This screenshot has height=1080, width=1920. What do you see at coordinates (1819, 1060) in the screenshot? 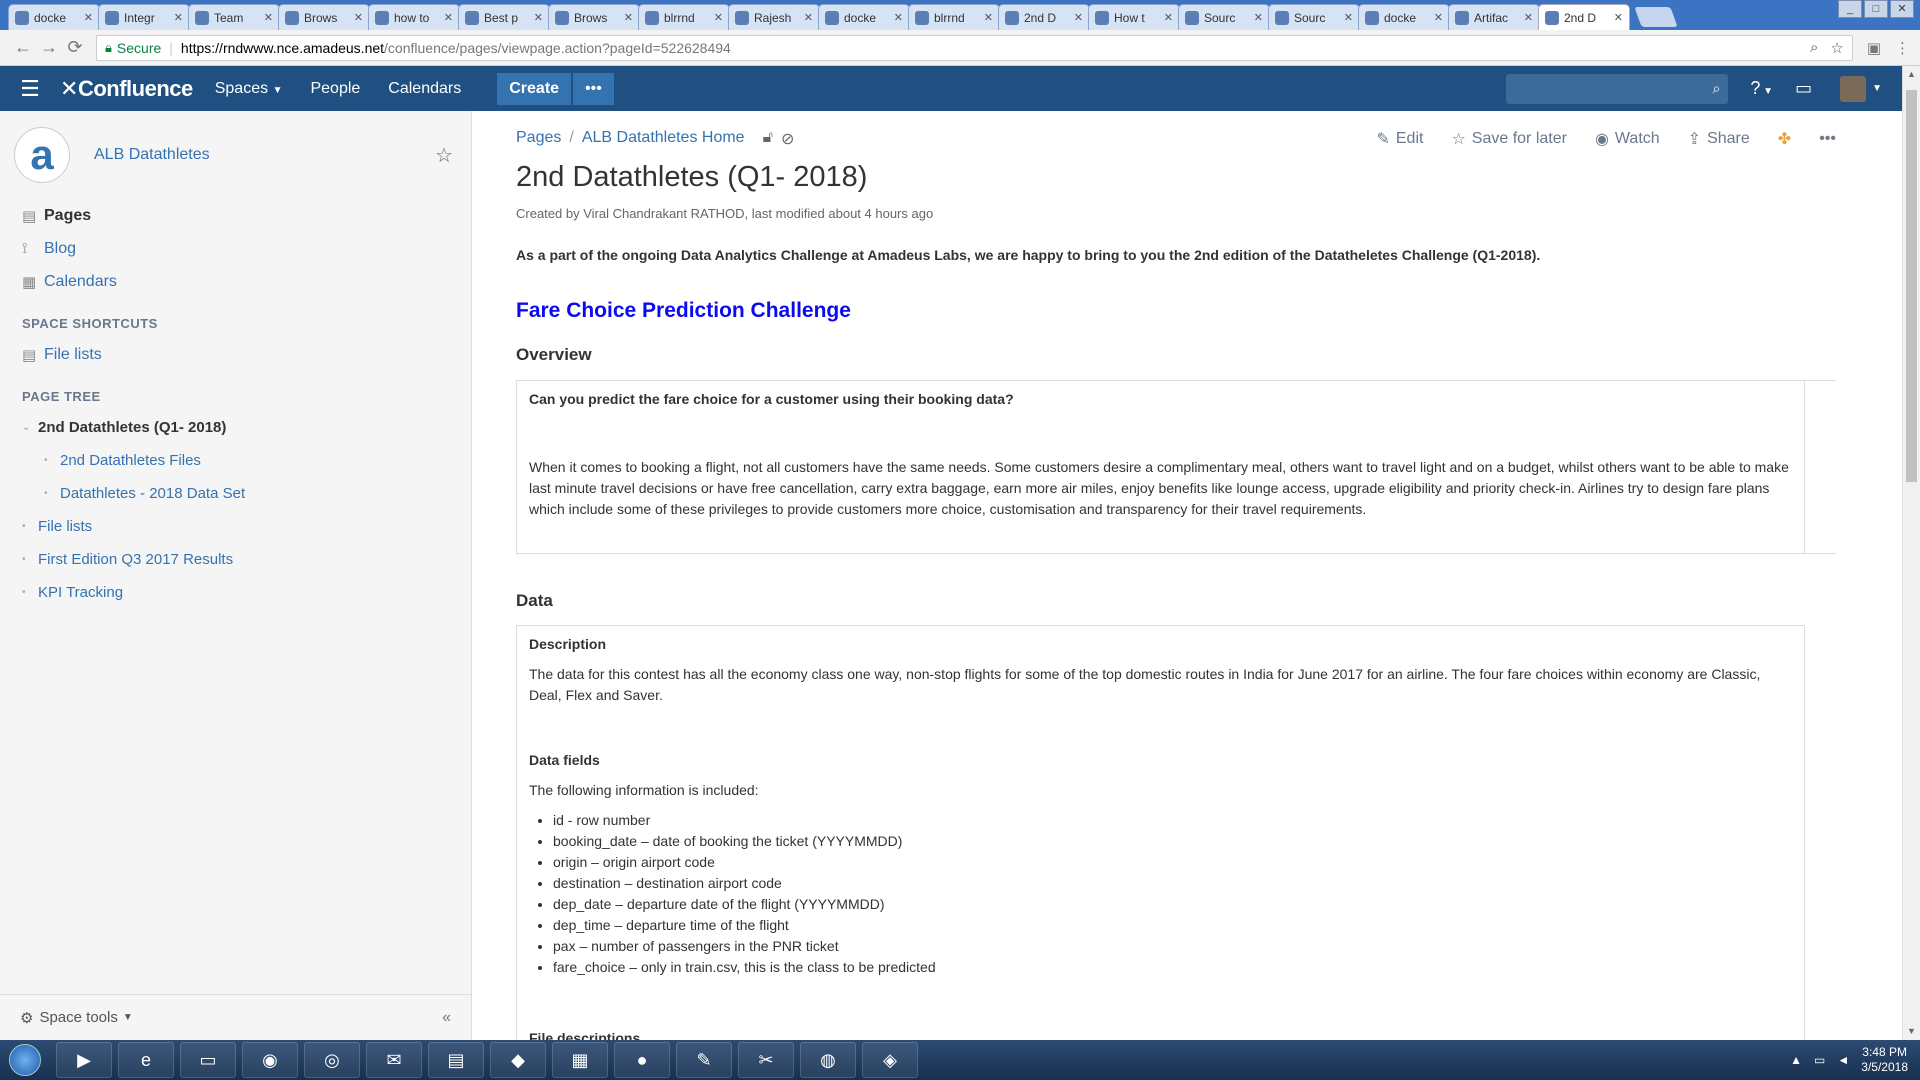
I see `network-icon: ▭` at bounding box center [1819, 1060].